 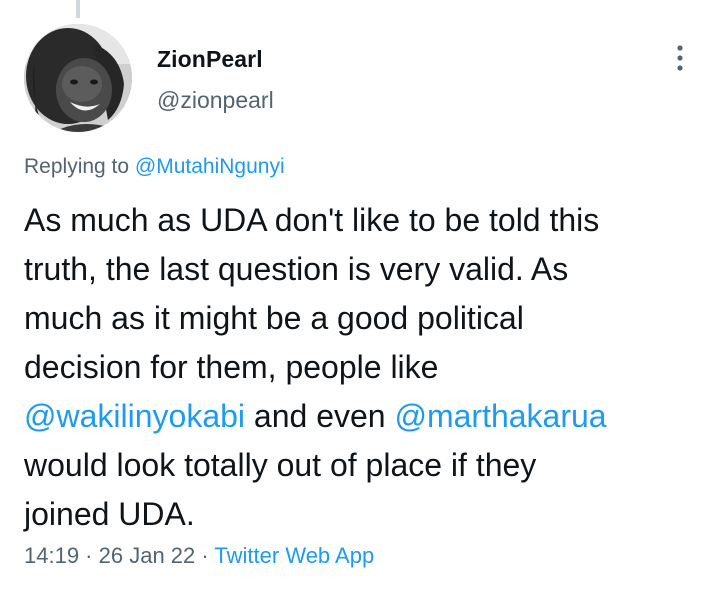 What do you see at coordinates (210, 166) in the screenshot?
I see `replying-to-mention: @MutahiNgunyi` at bounding box center [210, 166].